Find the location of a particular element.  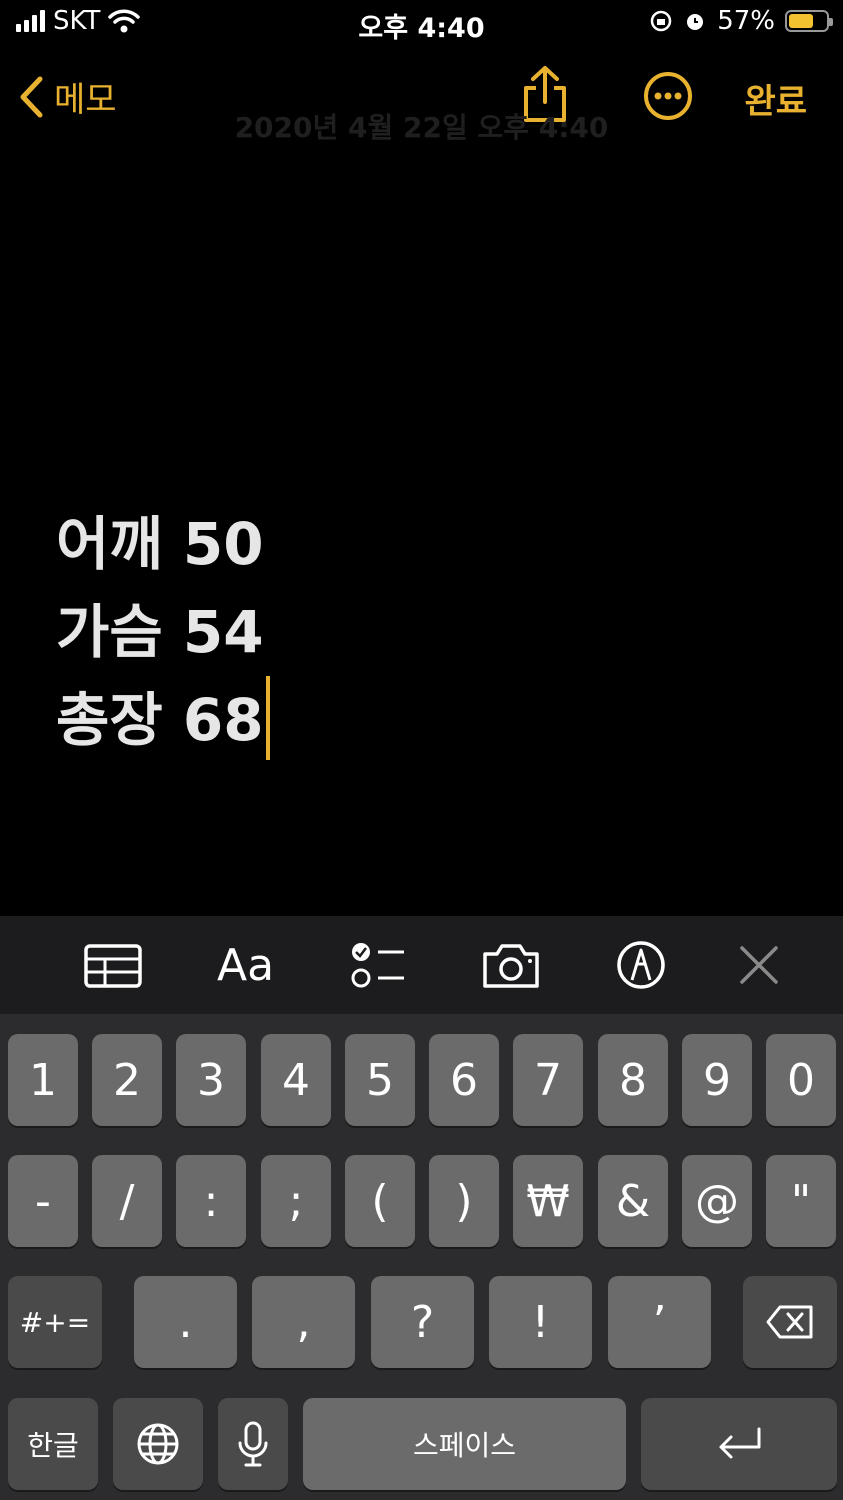

table-button is located at coordinates (113, 968).